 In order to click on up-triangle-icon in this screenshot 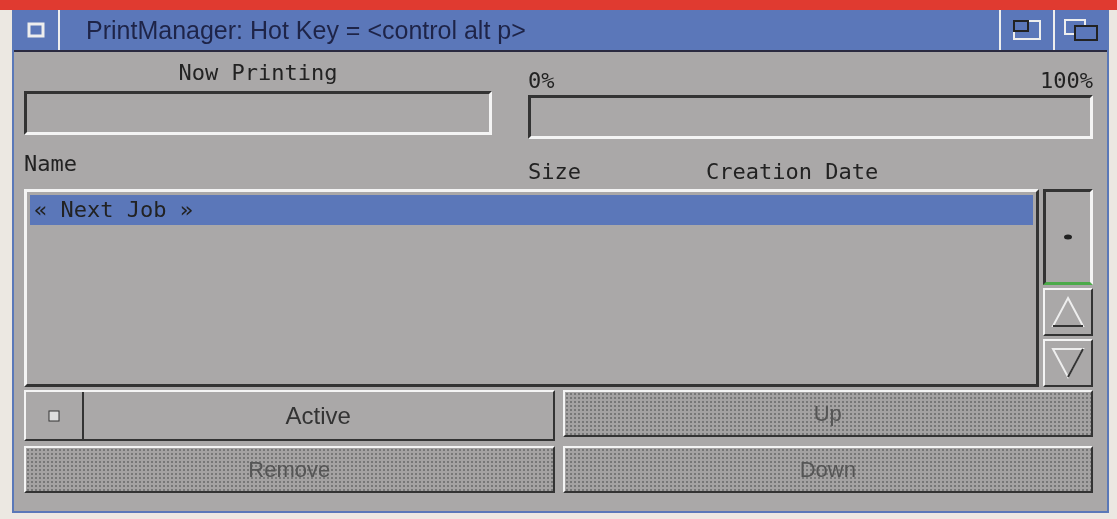, I will do `click(1068, 312)`.